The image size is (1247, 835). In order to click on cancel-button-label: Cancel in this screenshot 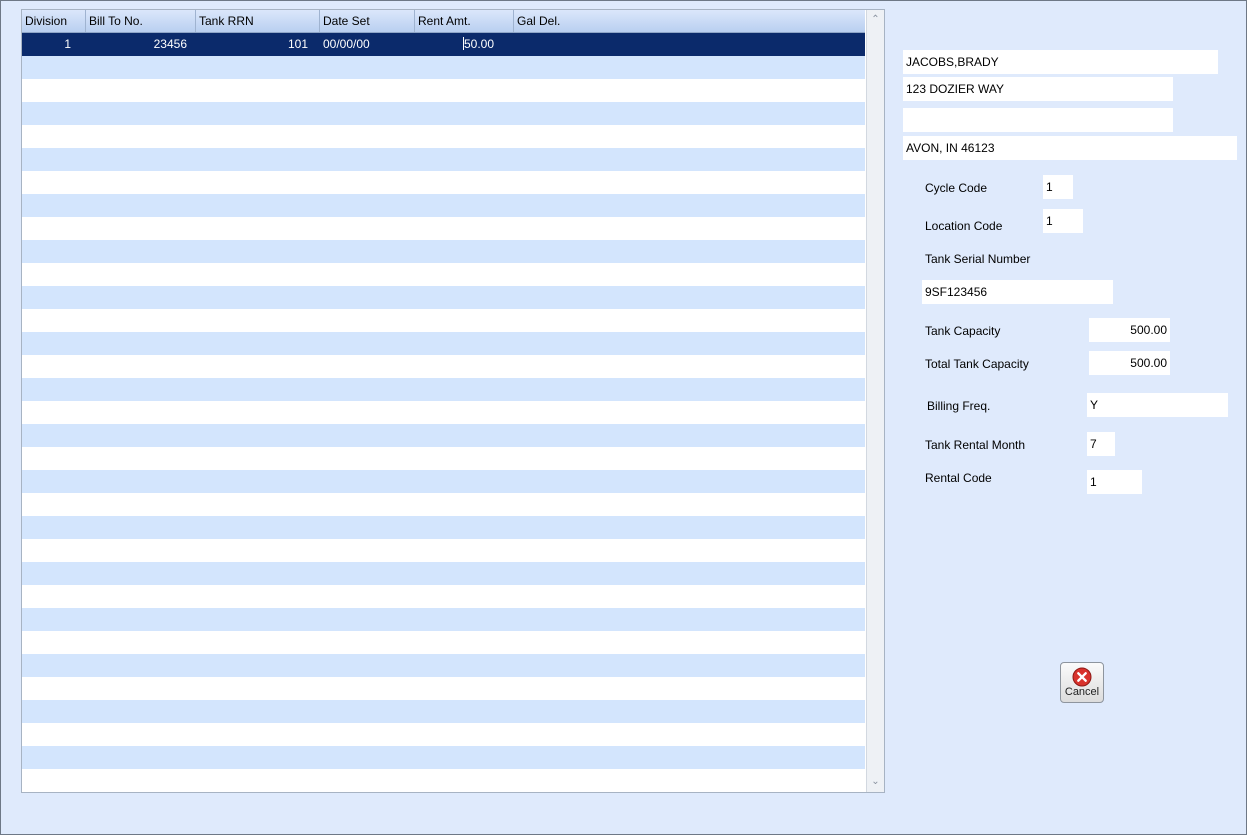, I will do `click(1082, 692)`.